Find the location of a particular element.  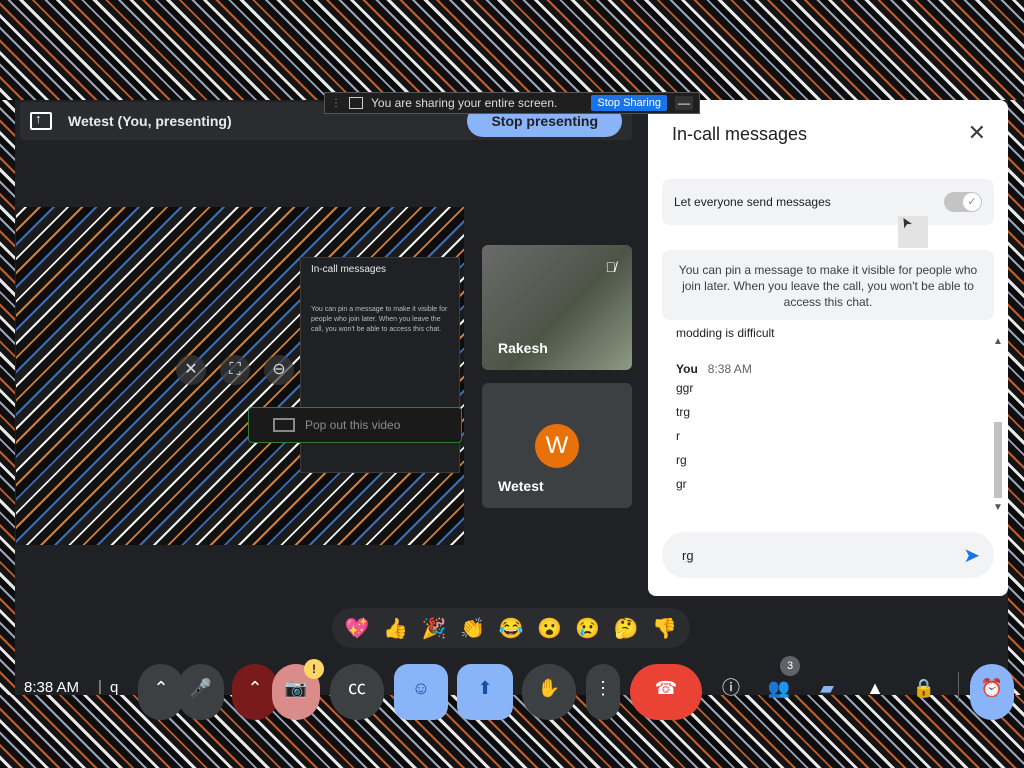

participant-tile-wetest: W Wetest is located at coordinates (557, 445).